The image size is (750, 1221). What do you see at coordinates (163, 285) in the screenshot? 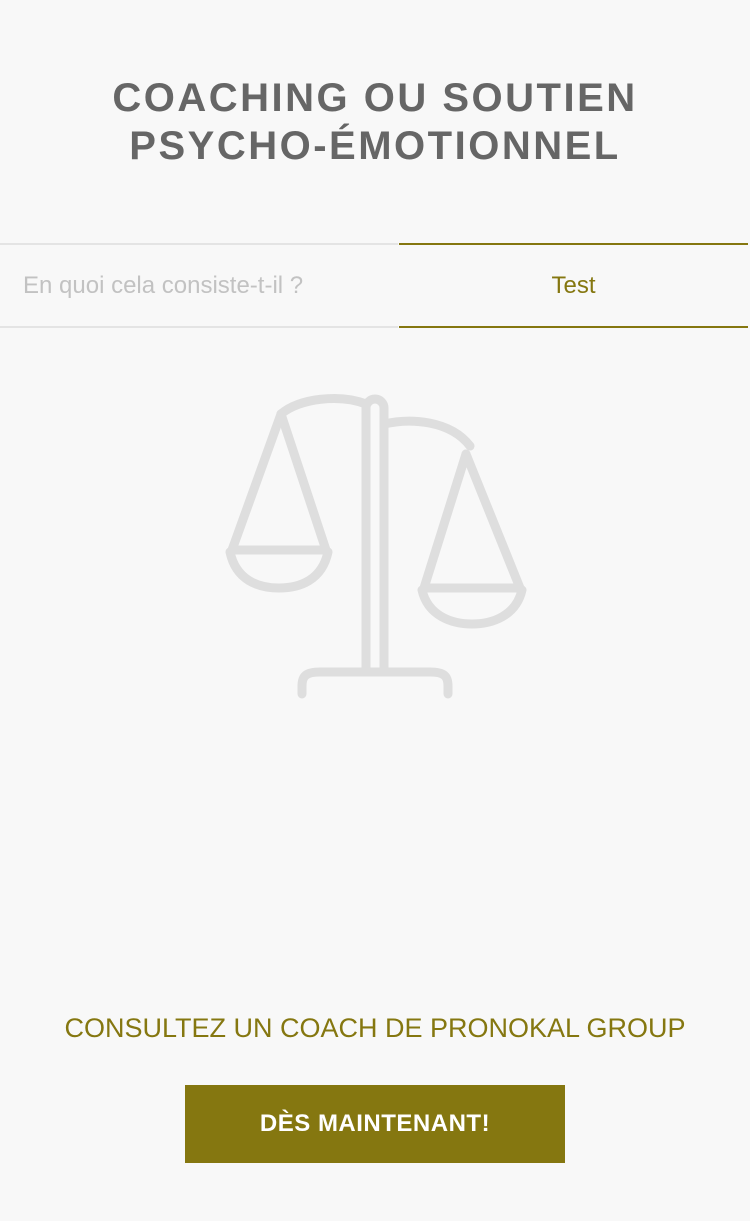
I see `tab-what-is-it-label: En quoi cela consiste-t-il ?` at bounding box center [163, 285].